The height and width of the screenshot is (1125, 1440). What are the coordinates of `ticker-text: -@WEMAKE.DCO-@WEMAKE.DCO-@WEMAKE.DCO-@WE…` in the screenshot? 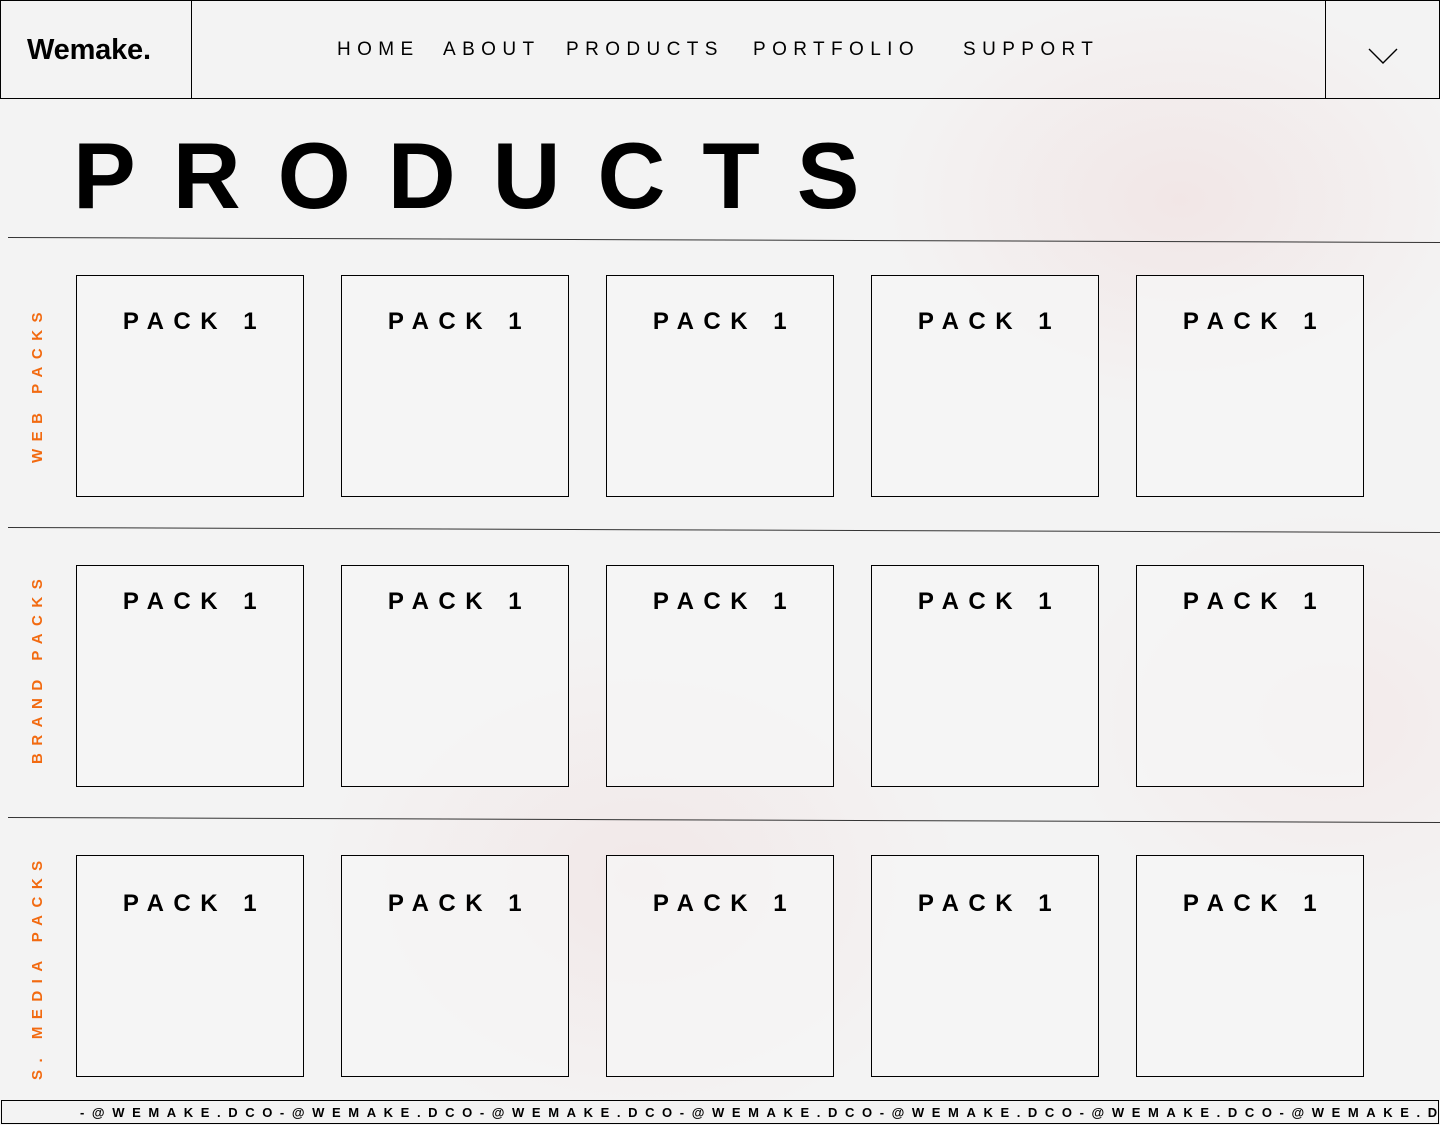 It's located at (759, 1112).